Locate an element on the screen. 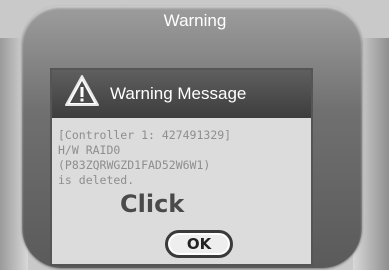 The height and width of the screenshot is (270, 389). warning-triangle-icon is located at coordinates (82, 91).